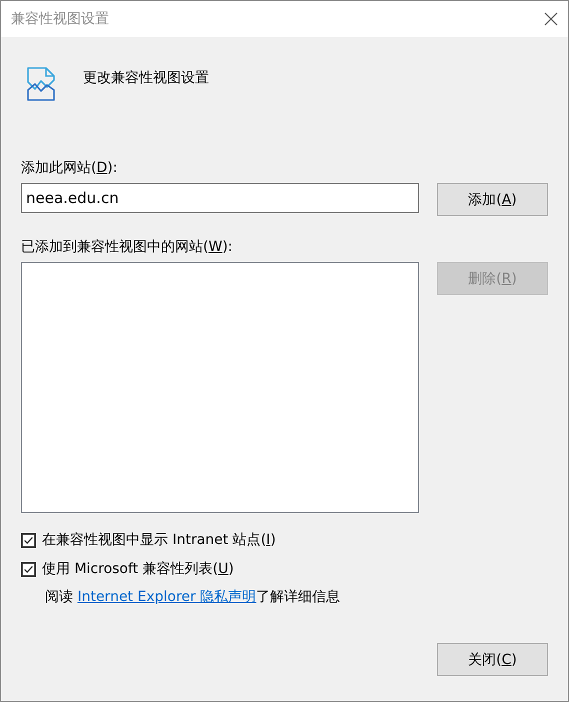 The image size is (569, 702). I want to click on list-label: 已添加到兼容性视图中的网站(W):, so click(127, 247).